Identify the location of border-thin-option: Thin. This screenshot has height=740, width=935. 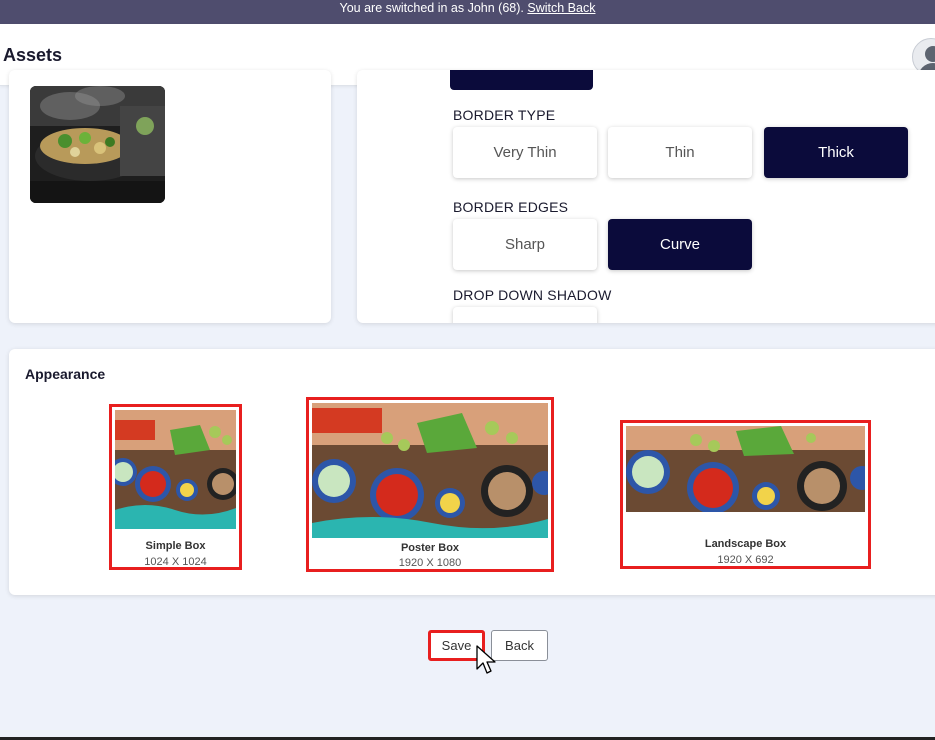
(680, 152).